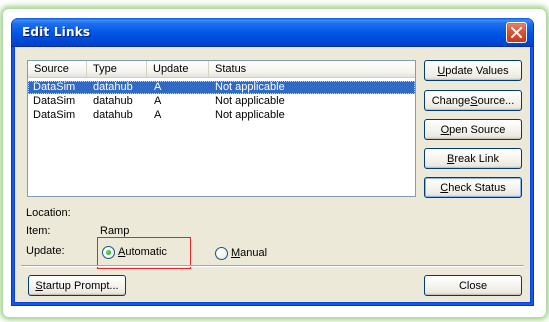 The width and height of the screenshot is (549, 322). Describe the element at coordinates (236, 253) in the screenshot. I see `accesskey: M` at that location.